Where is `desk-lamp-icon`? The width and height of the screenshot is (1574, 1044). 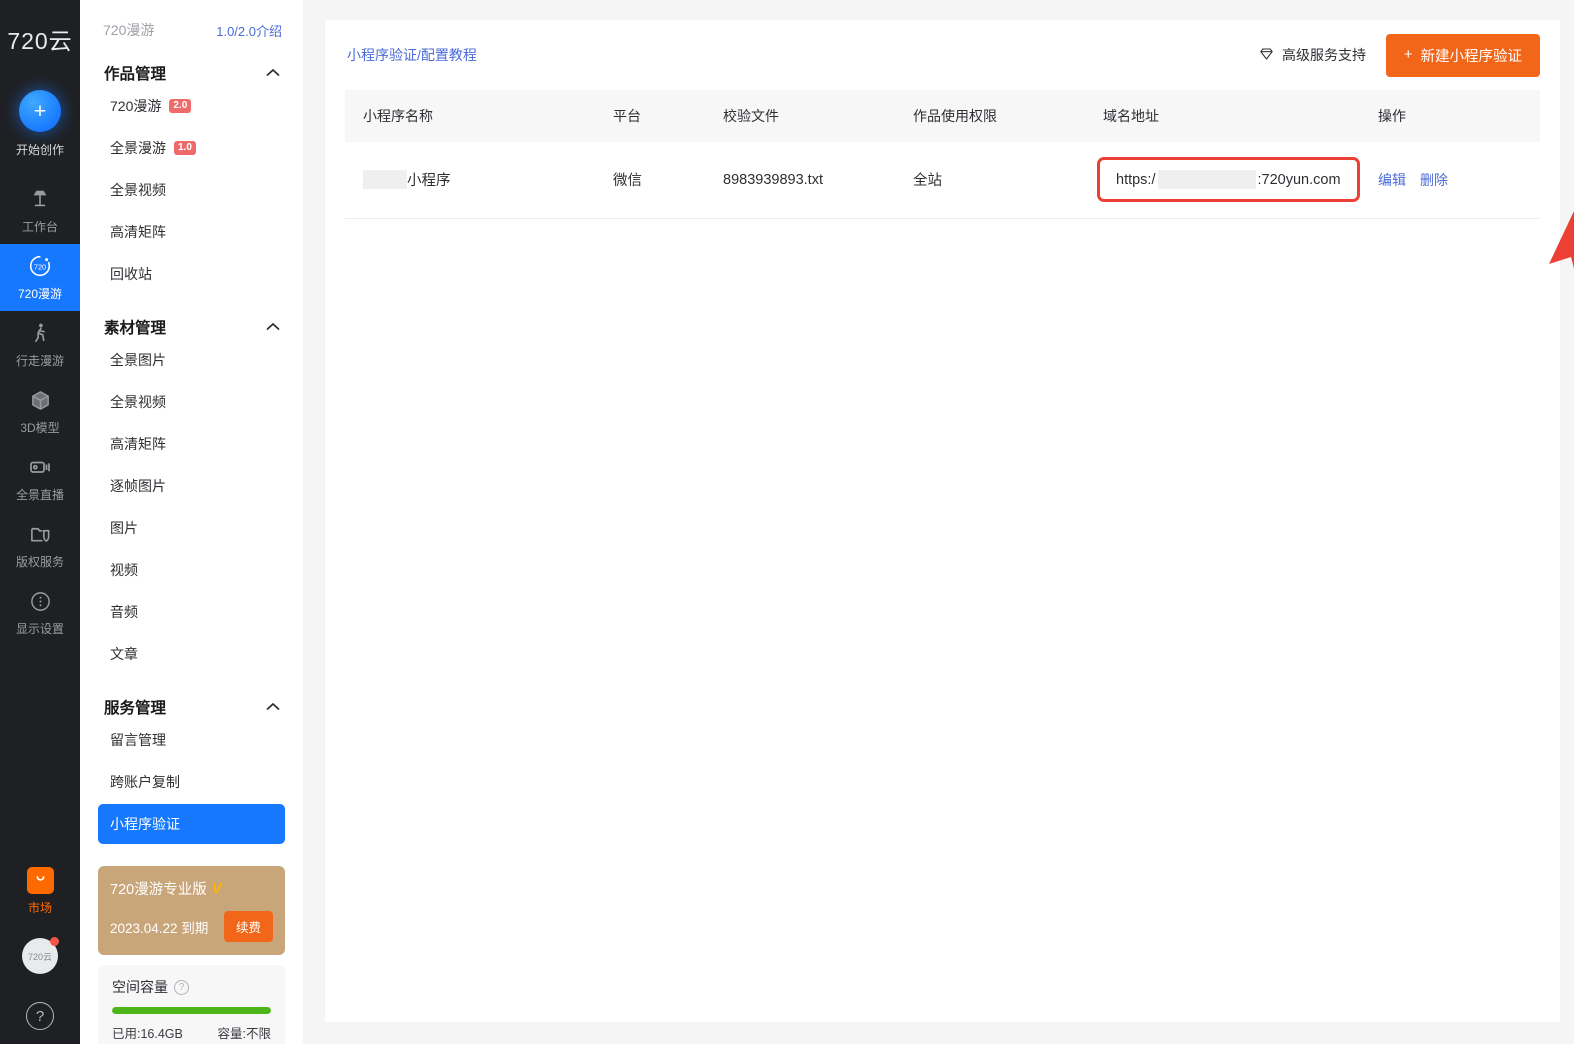 desk-lamp-icon is located at coordinates (40, 199).